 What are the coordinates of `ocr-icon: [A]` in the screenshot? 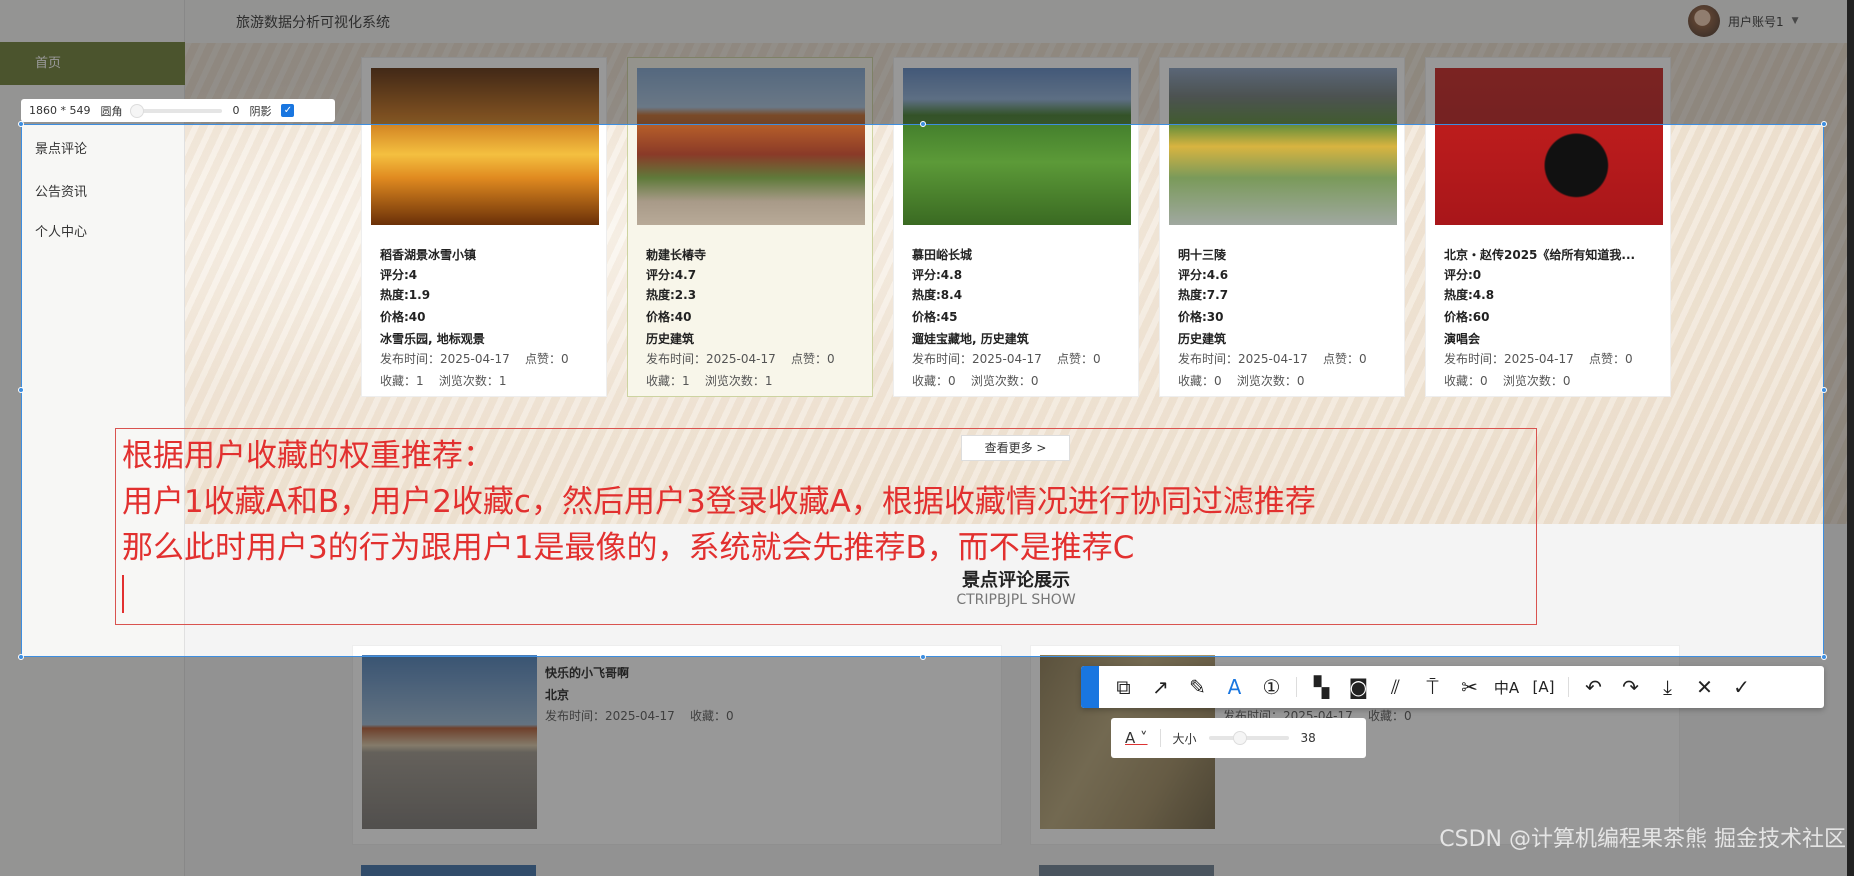 It's located at (1543, 687).